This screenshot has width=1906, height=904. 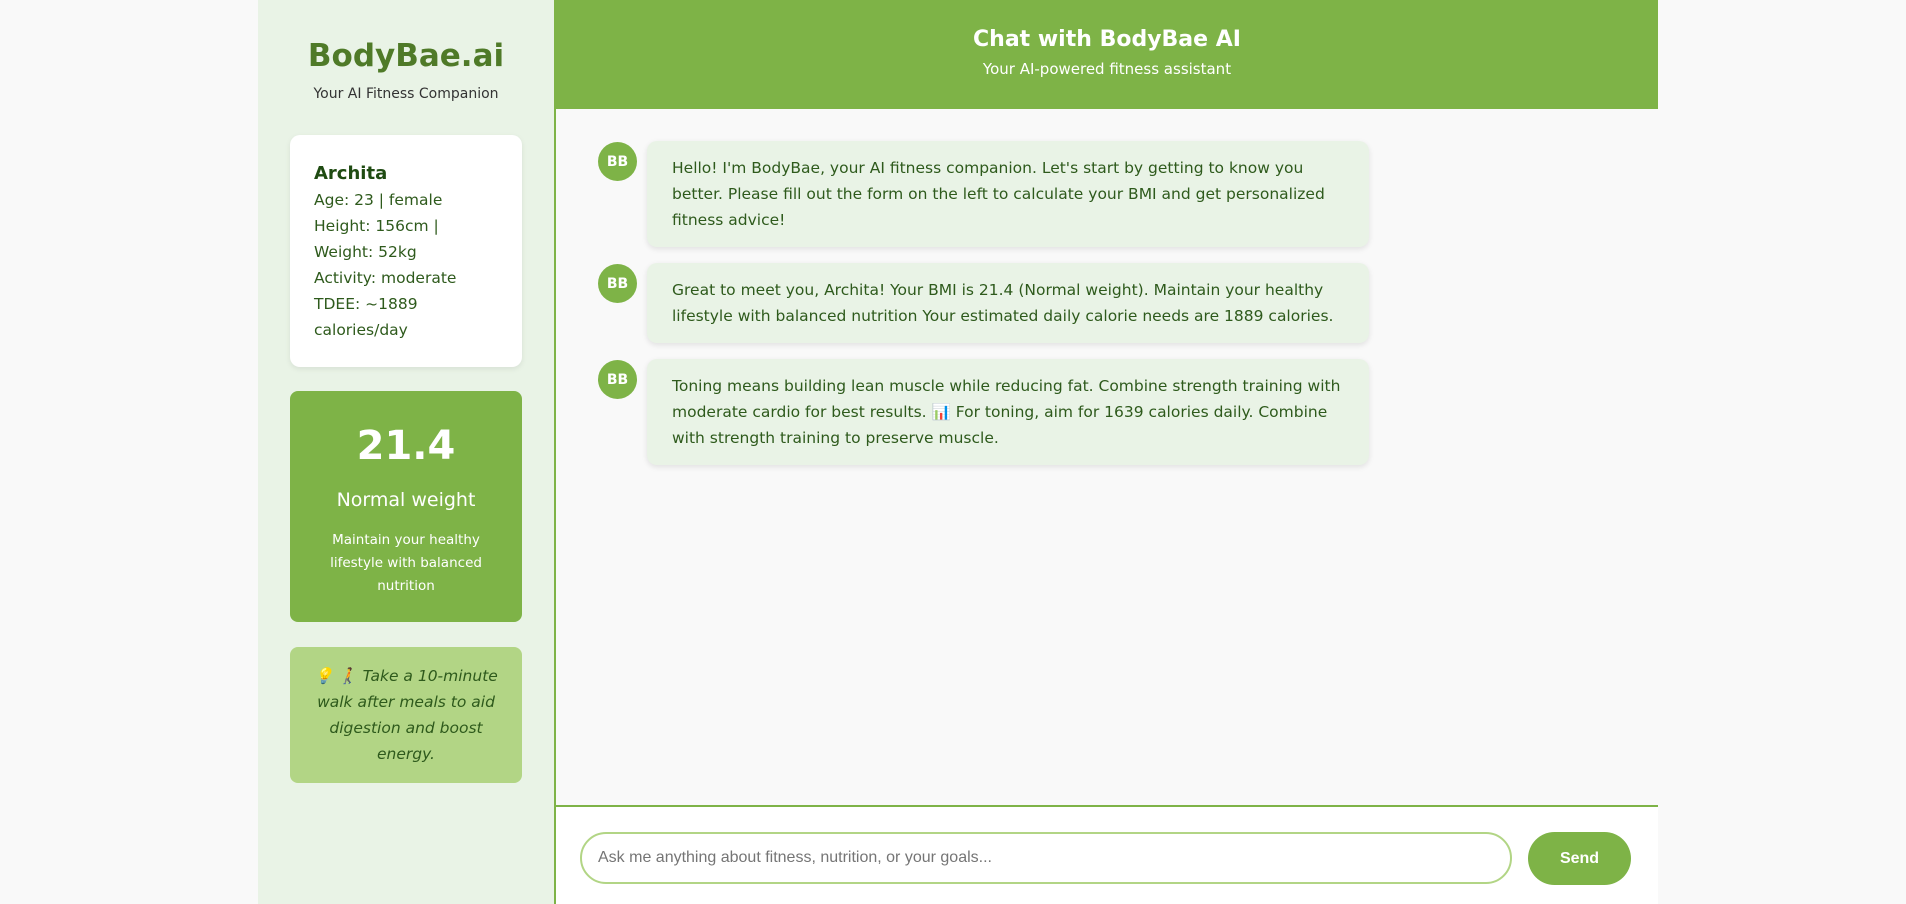 What do you see at coordinates (406, 56) in the screenshot?
I see `brand-logo: BodyBae.ai` at bounding box center [406, 56].